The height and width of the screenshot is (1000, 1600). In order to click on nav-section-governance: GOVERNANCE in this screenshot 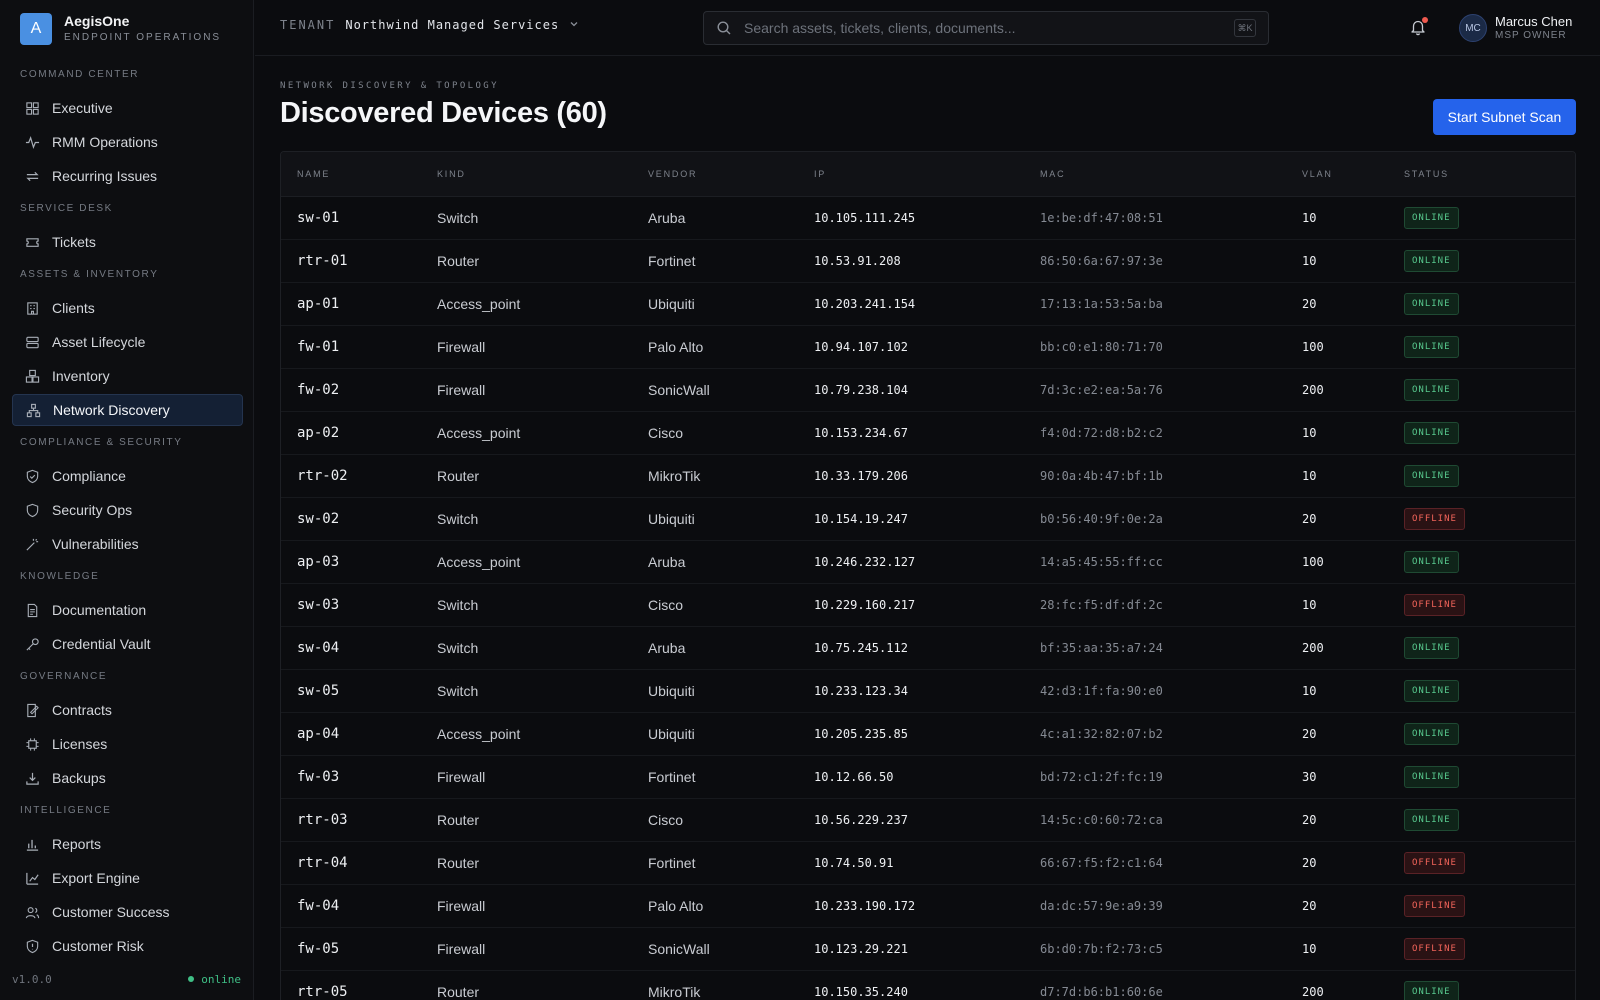, I will do `click(64, 676)`.